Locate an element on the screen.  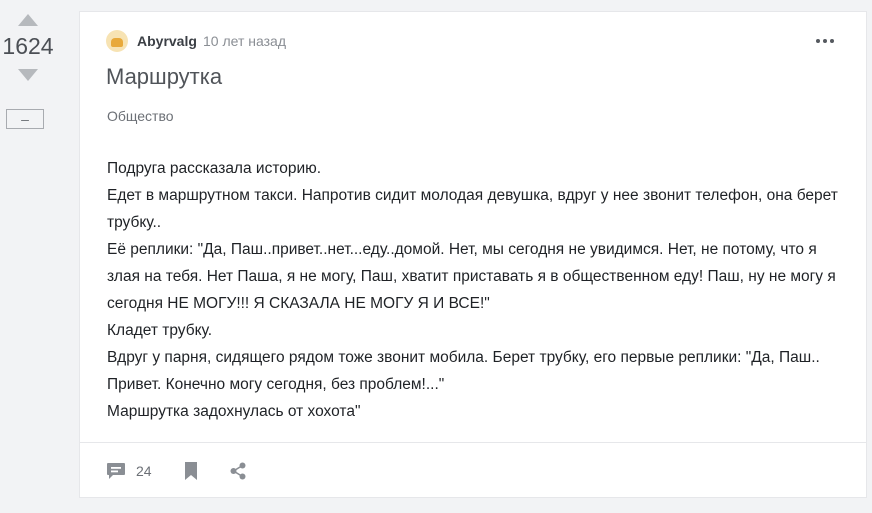
share-icon is located at coordinates (238, 471).